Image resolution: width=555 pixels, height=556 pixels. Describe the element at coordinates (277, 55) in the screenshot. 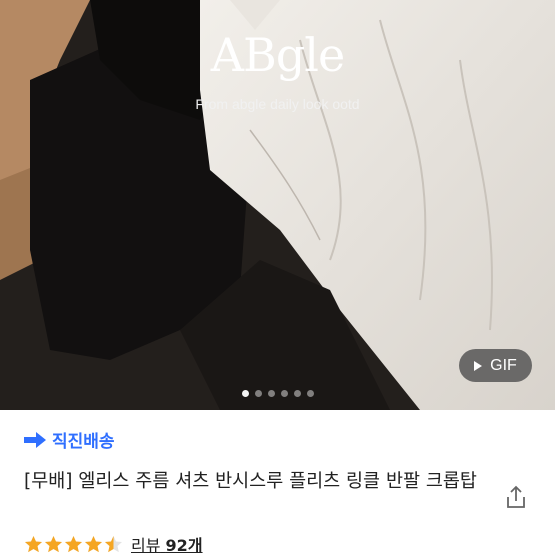

I see `brand-logo: ABgle` at that location.